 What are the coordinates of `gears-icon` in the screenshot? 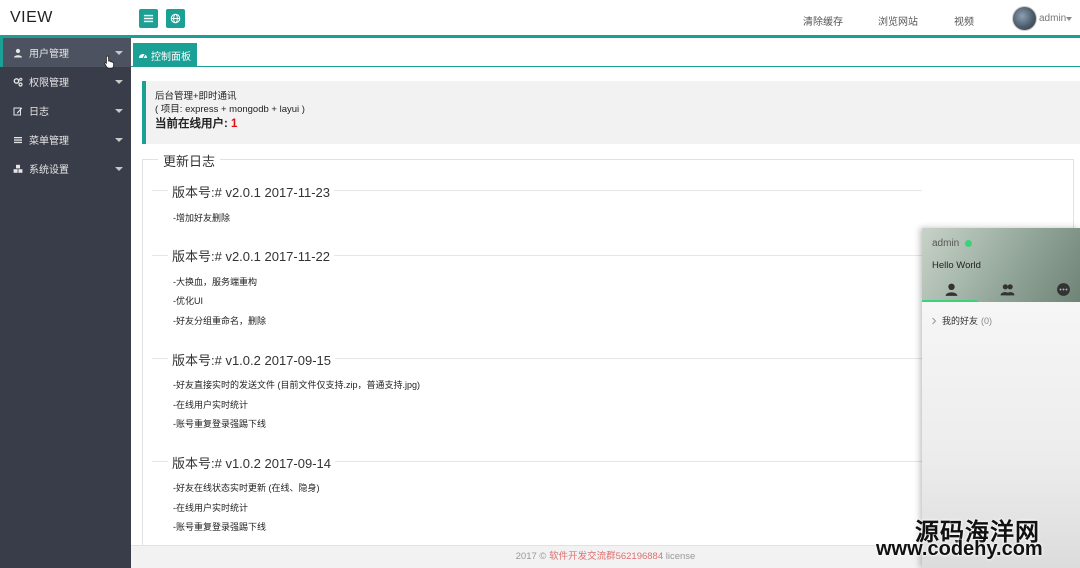 It's located at (18, 82).